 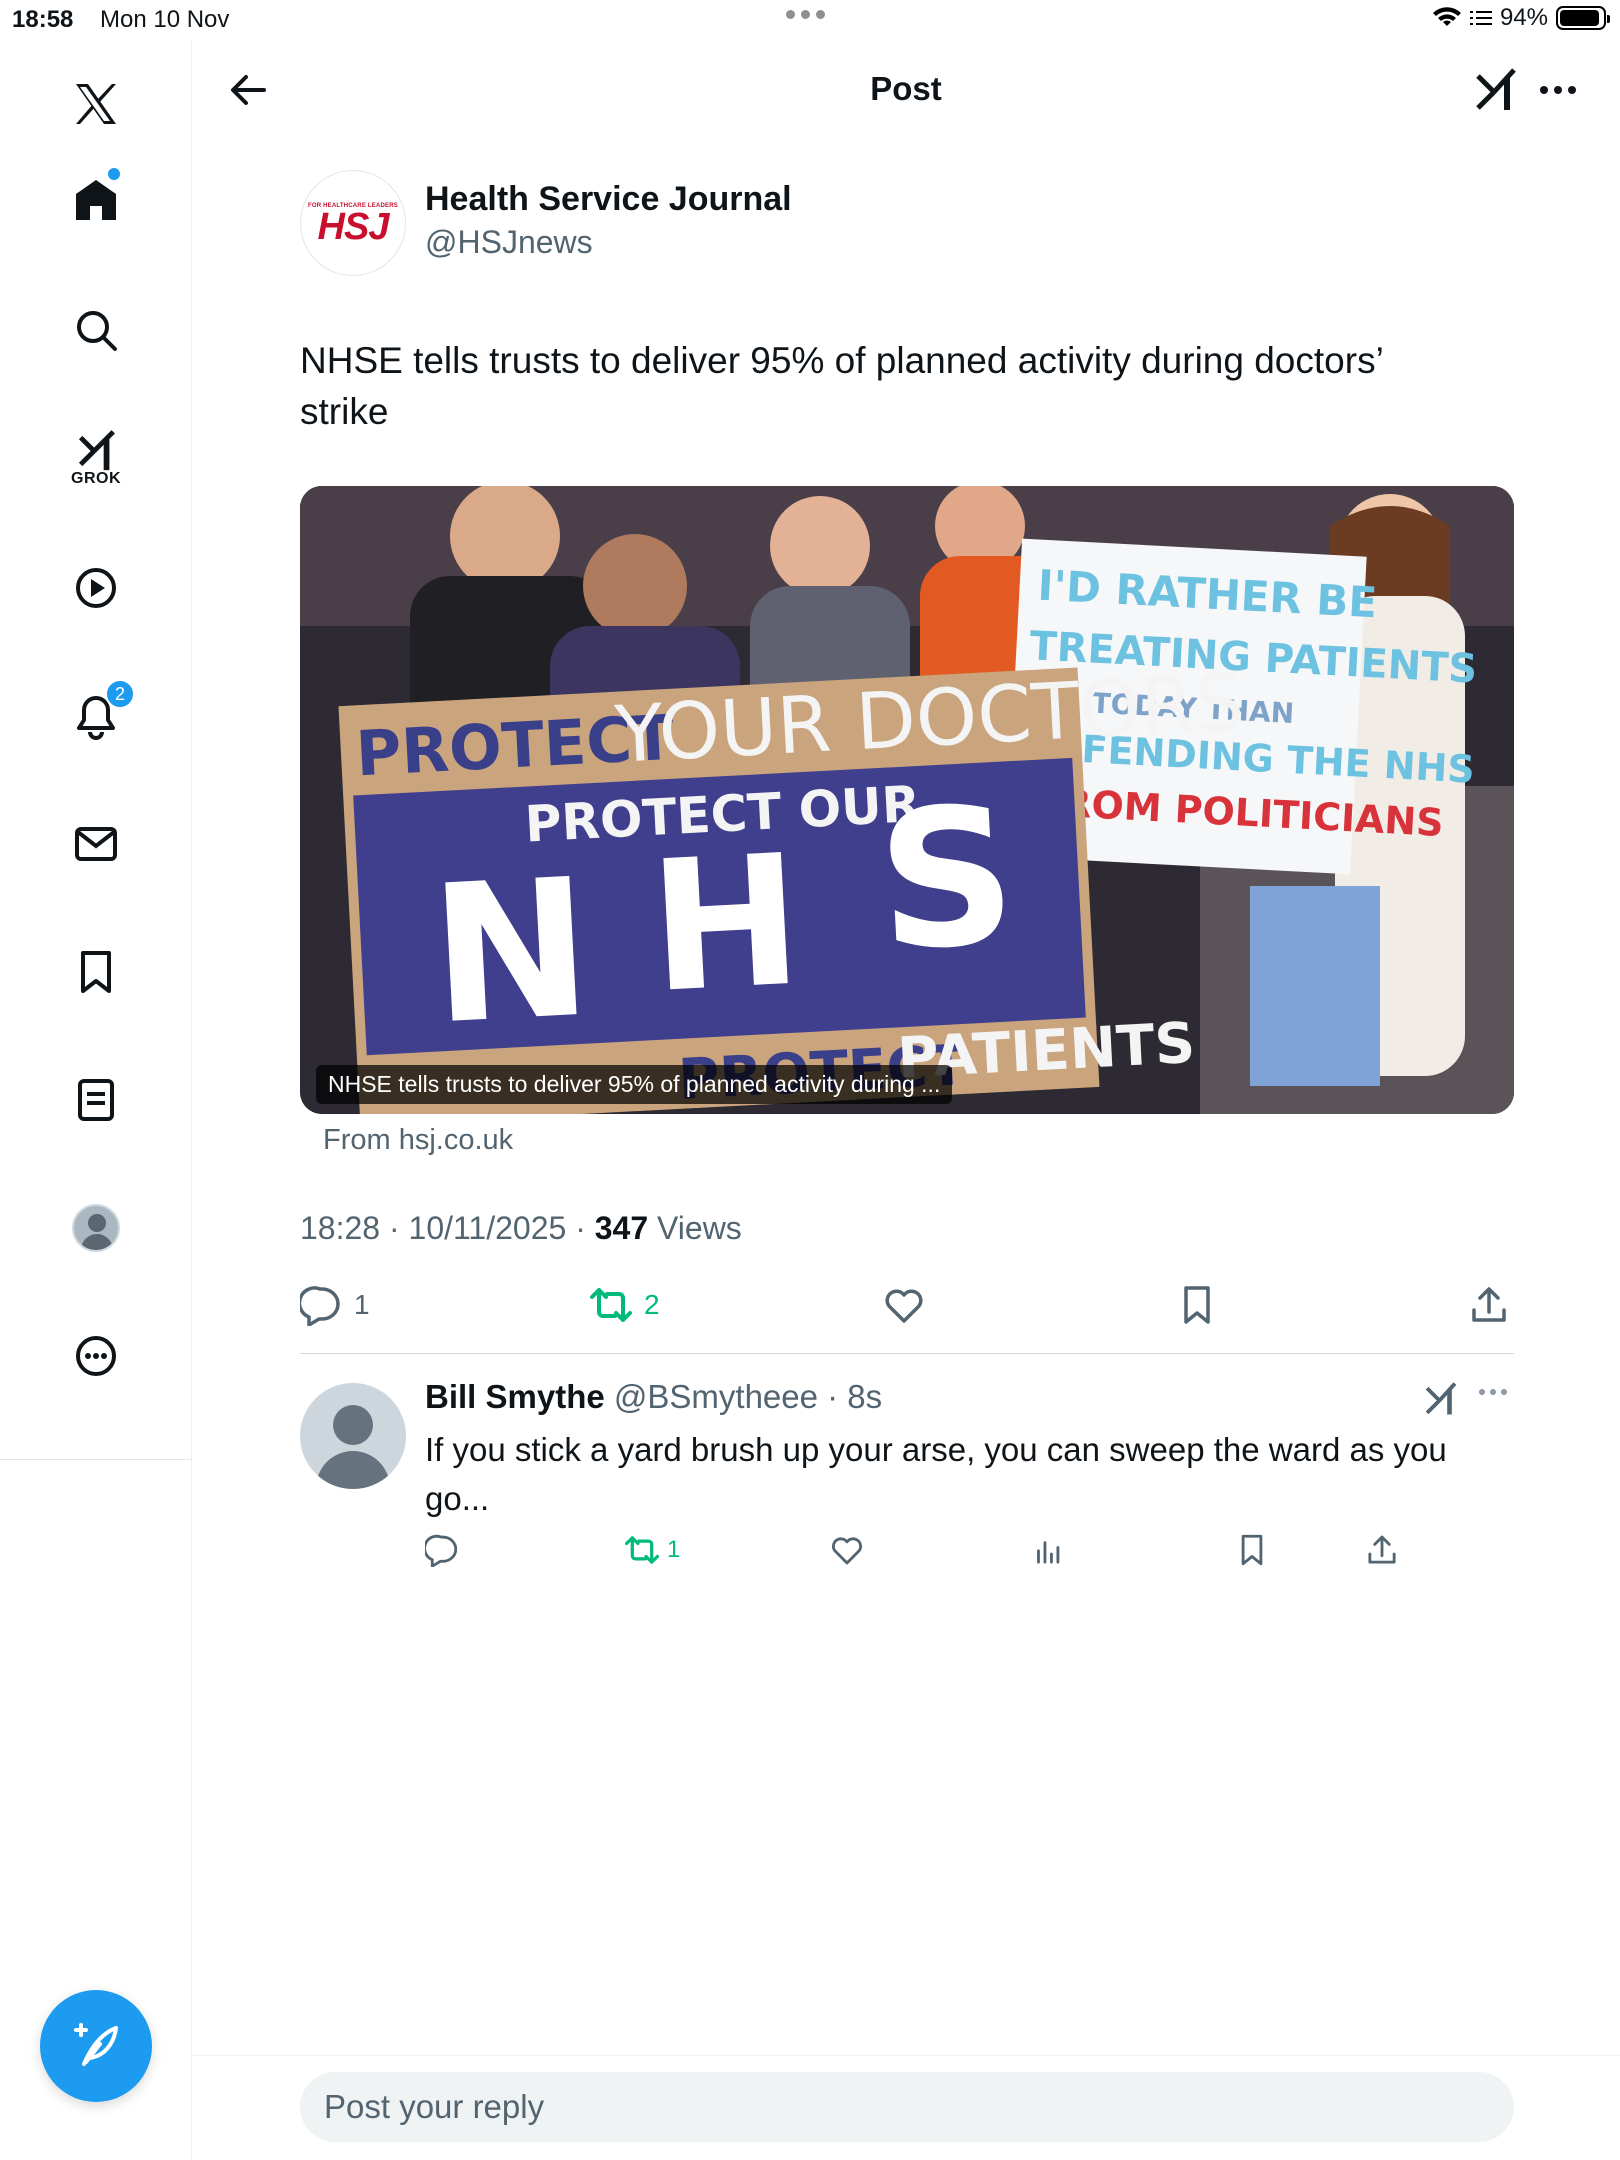 What do you see at coordinates (96, 844) in the screenshot?
I see `messages-icon` at bounding box center [96, 844].